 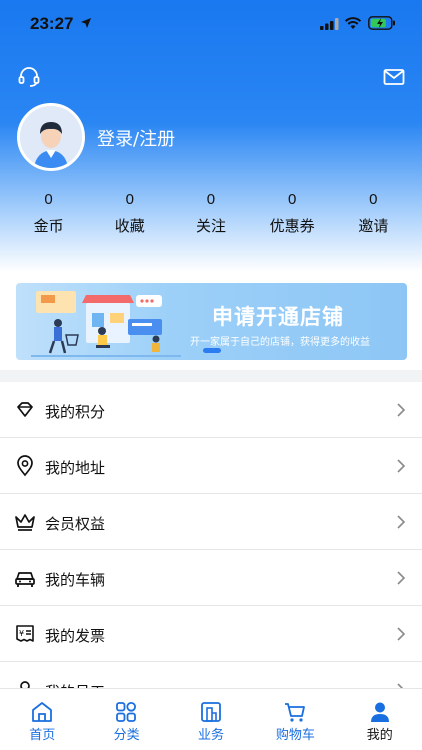 I want to click on menu-item-label: 会员权益, so click(x=75, y=524).